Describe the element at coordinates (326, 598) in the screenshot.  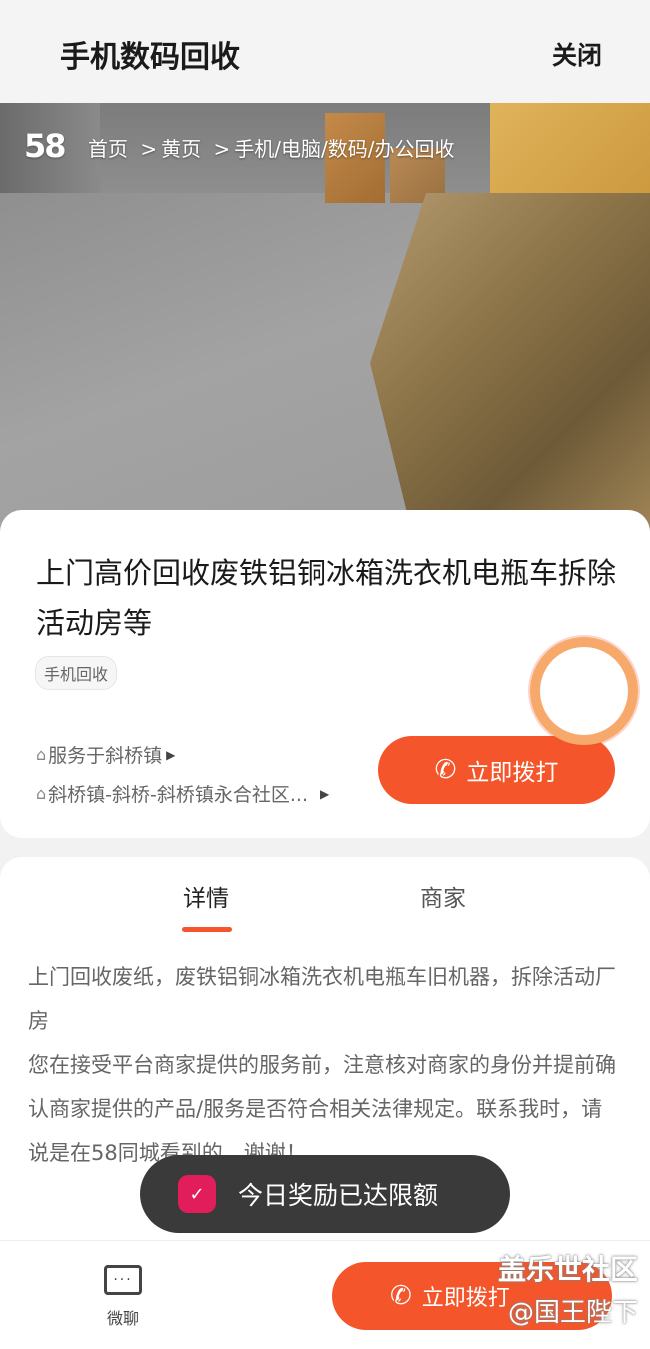
I see `listing-title: 上门高价回收废铁铝铜冰箱洗衣机电瓶车拆除活动房等` at that location.